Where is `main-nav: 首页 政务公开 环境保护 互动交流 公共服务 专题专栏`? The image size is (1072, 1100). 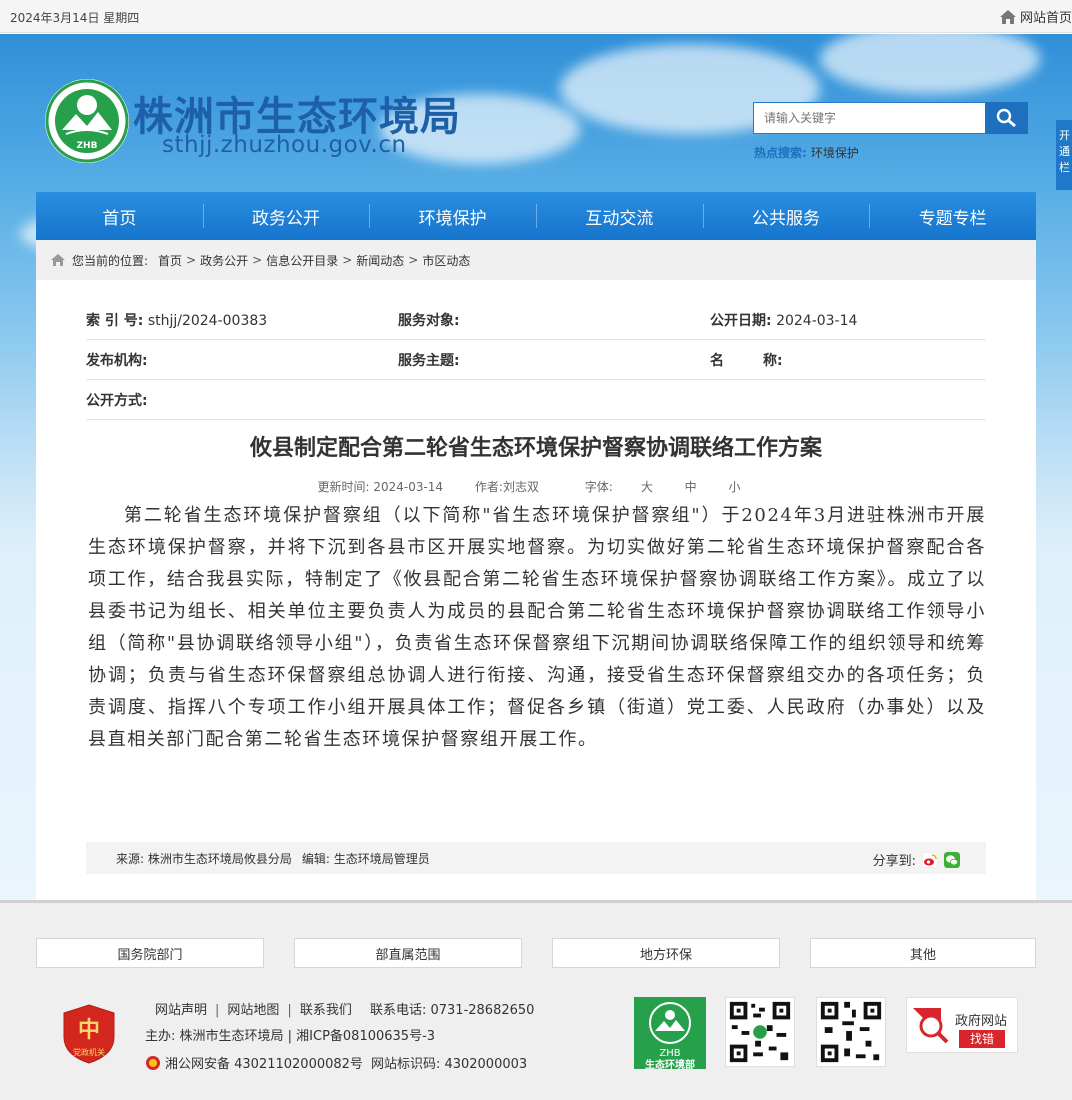
main-nav: 首页 政务公开 环境保护 互动交流 公共服务 专题专栏 is located at coordinates (536, 216).